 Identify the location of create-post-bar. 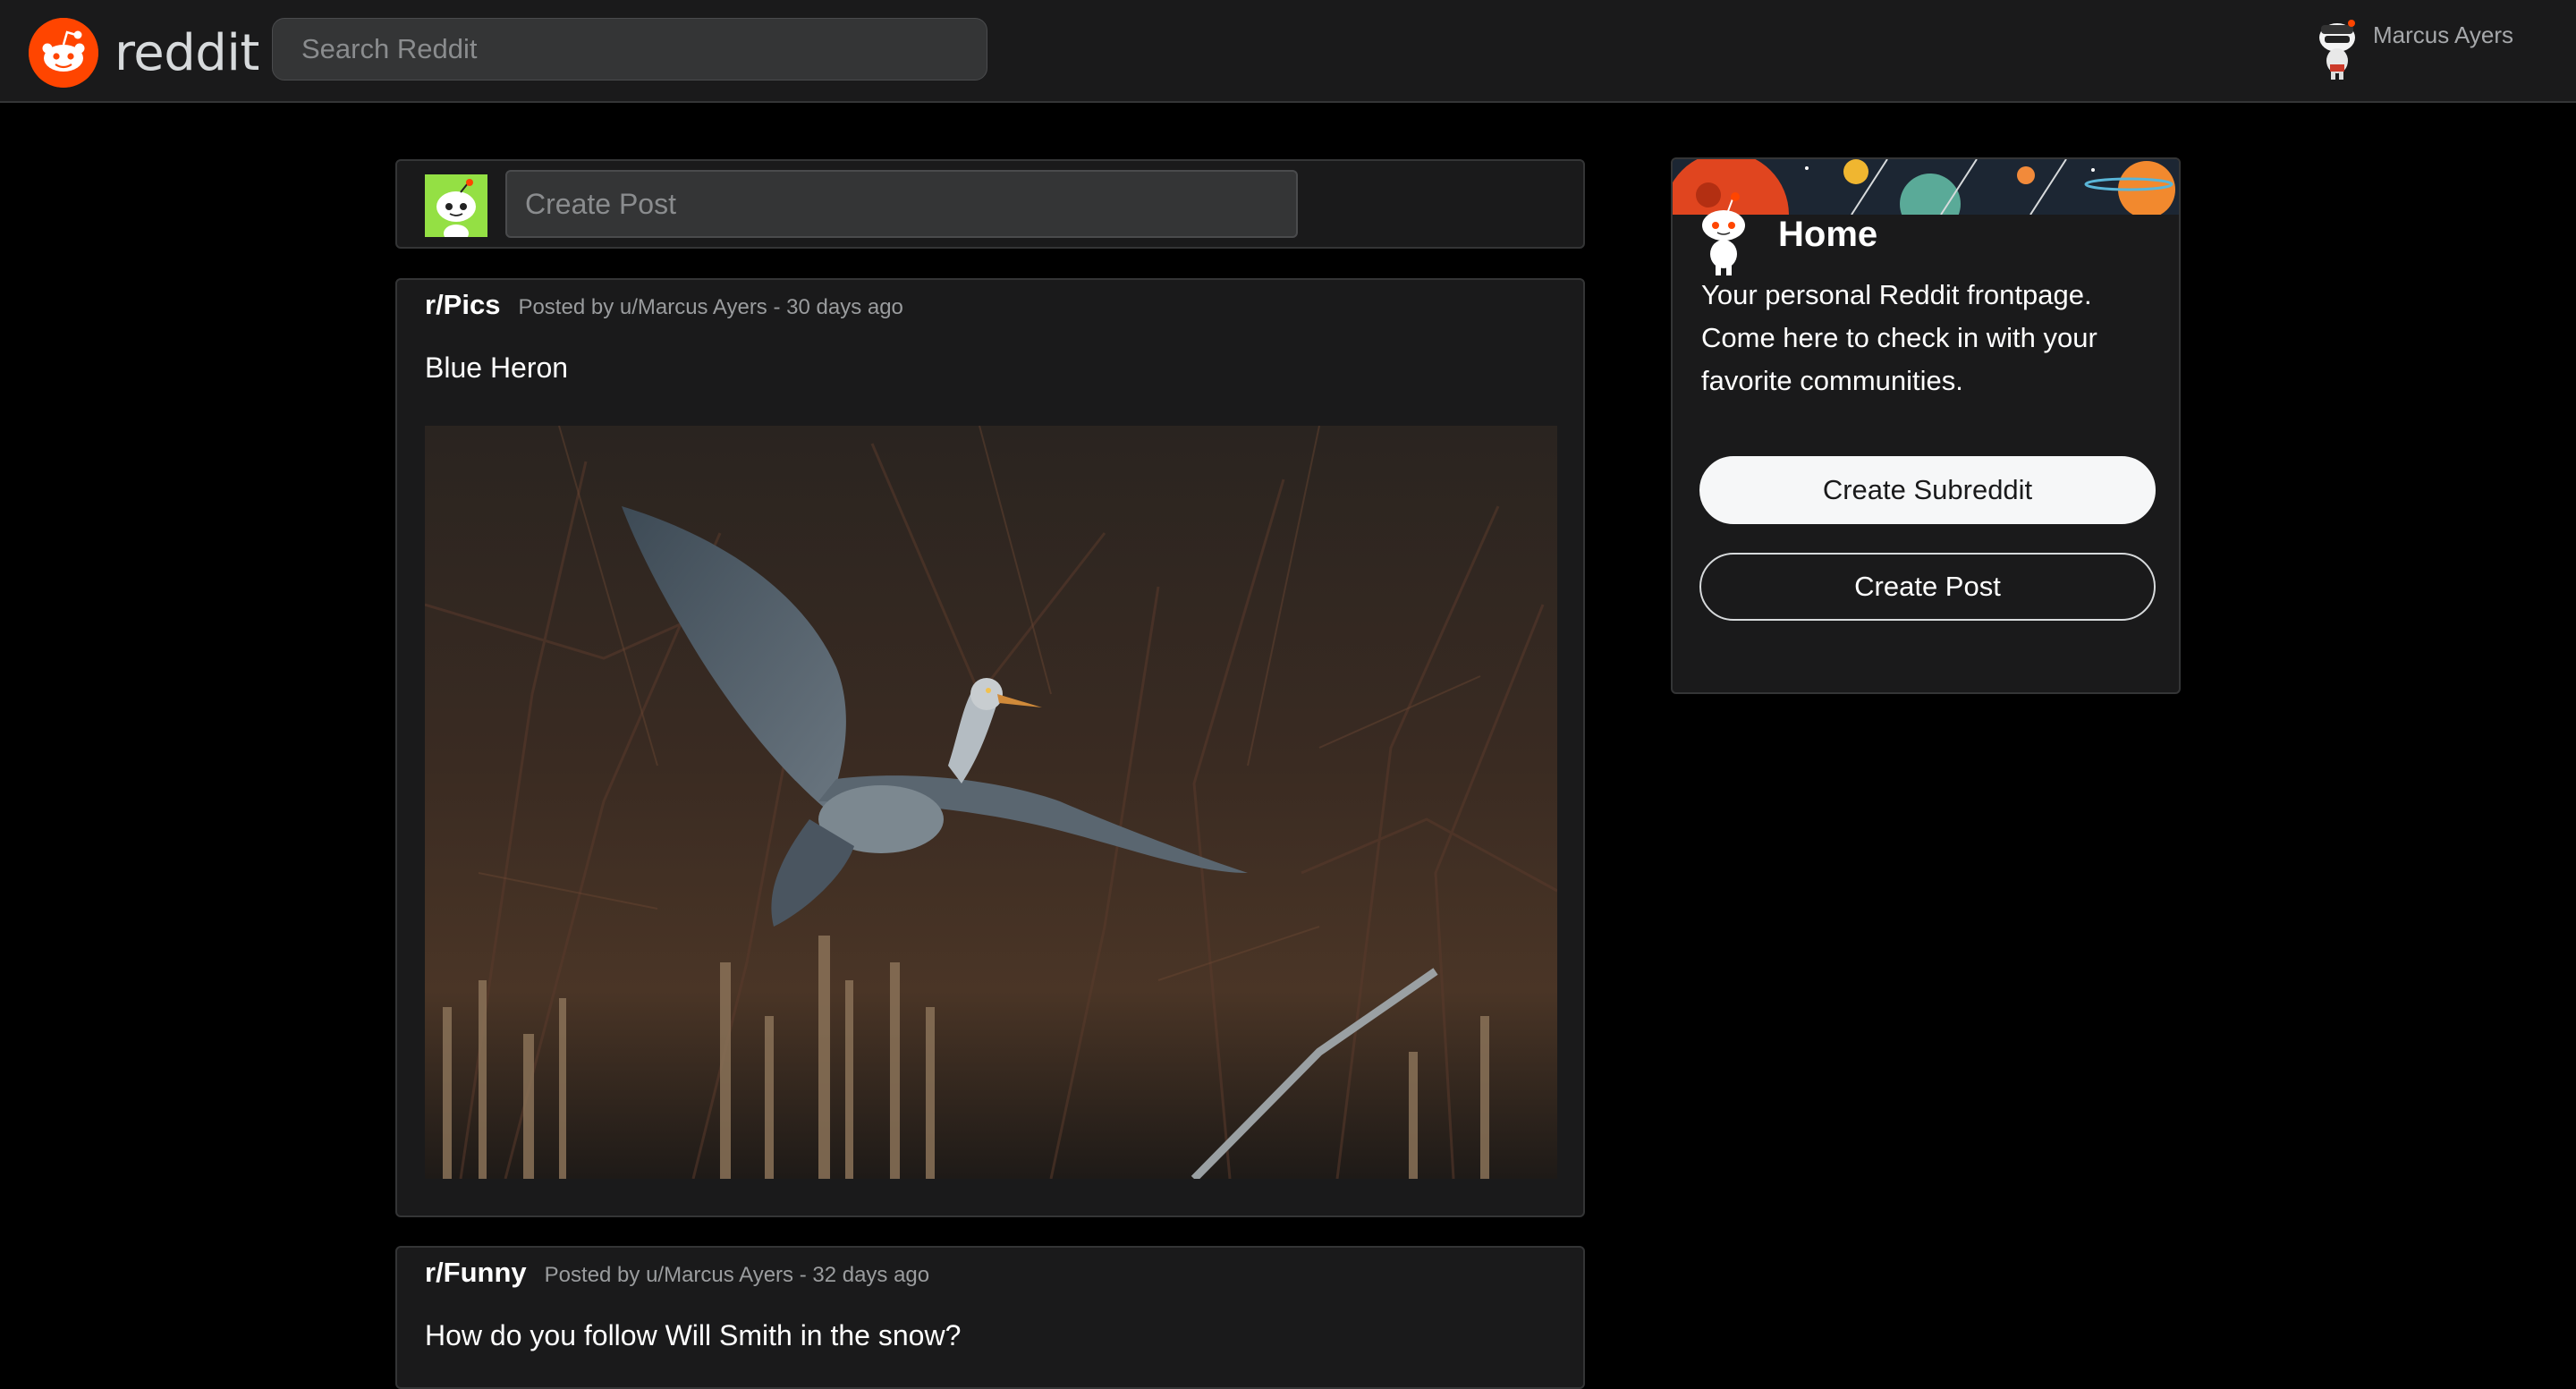
(990, 204).